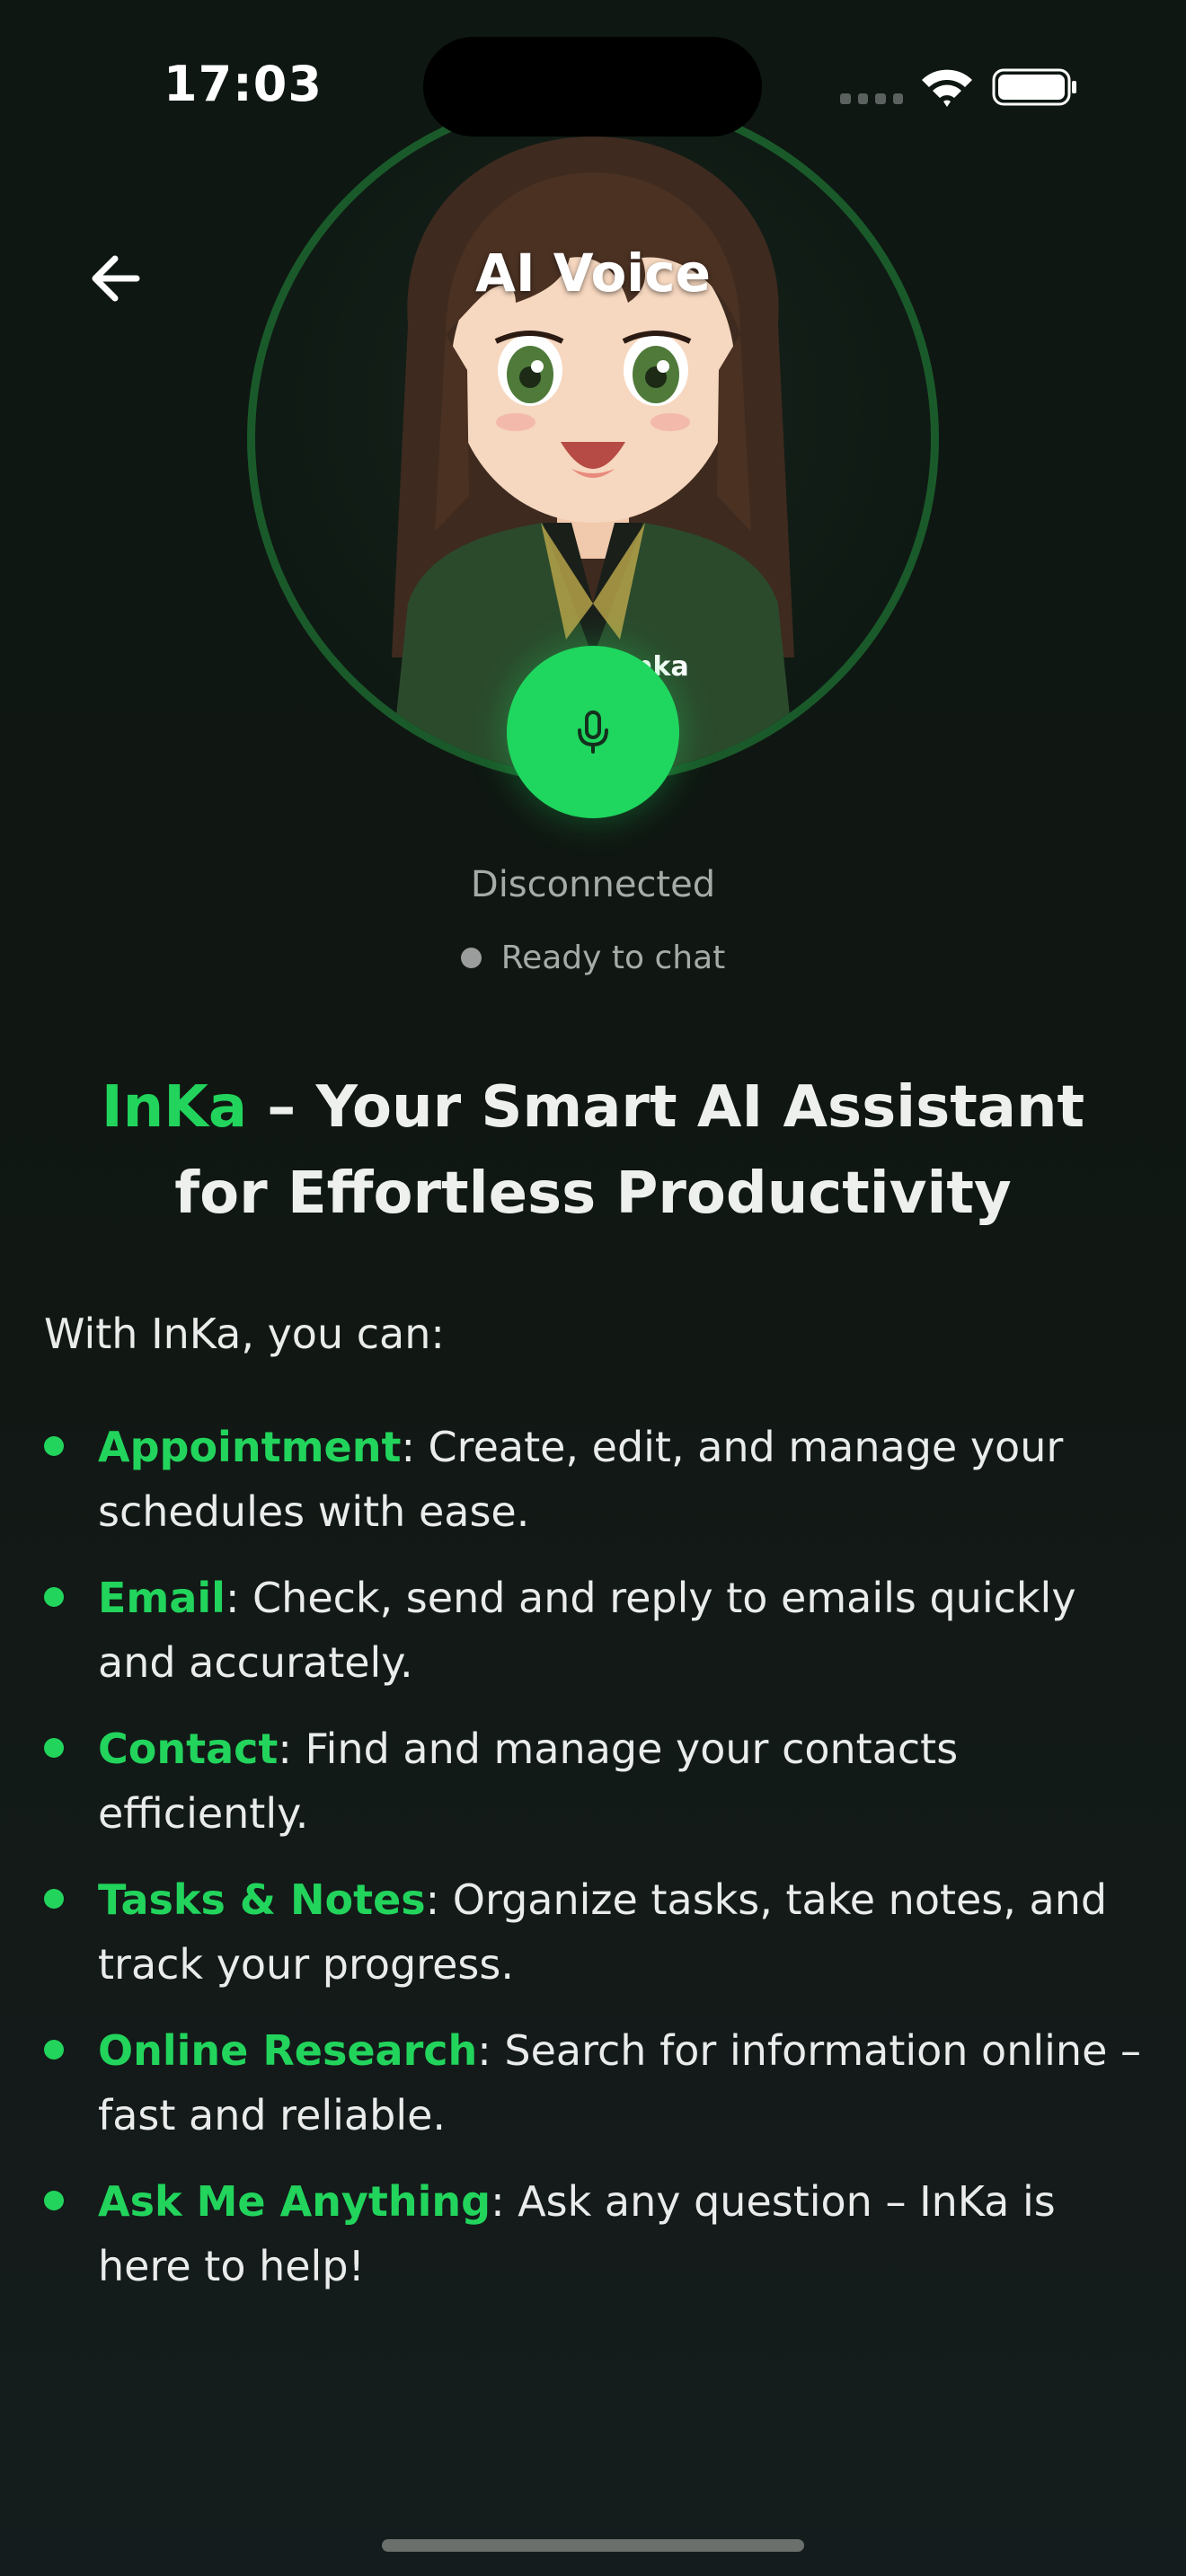 This screenshot has width=1186, height=2576. What do you see at coordinates (244, 1334) in the screenshot?
I see `intro-text: With InKa, you can:` at bounding box center [244, 1334].